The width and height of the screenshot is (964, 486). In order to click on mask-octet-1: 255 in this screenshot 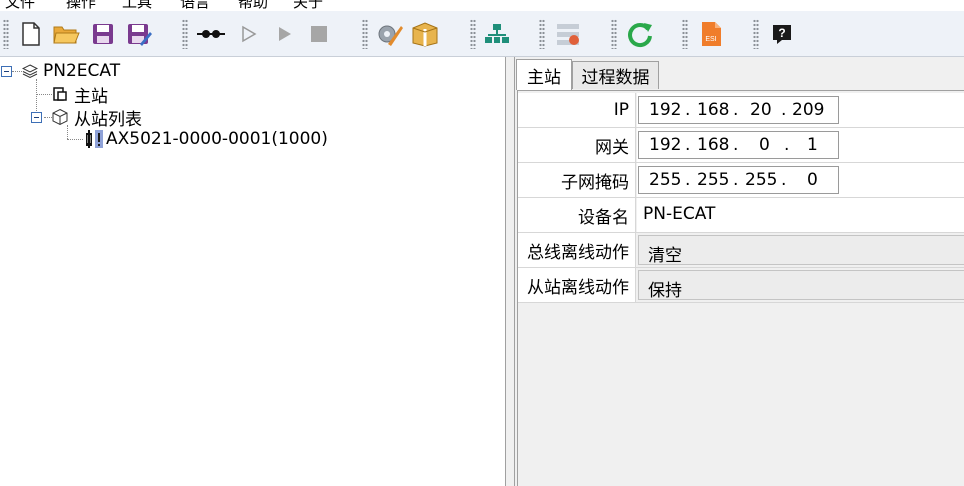, I will do `click(665, 180)`.